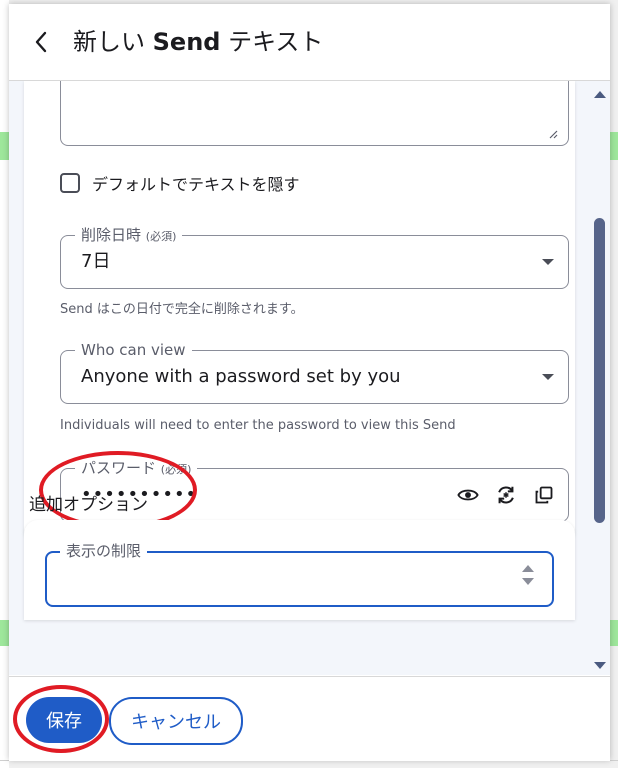 The height and width of the screenshot is (768, 618). I want to click on dialog-footer: 保存 キャンセル, so click(309, 718).